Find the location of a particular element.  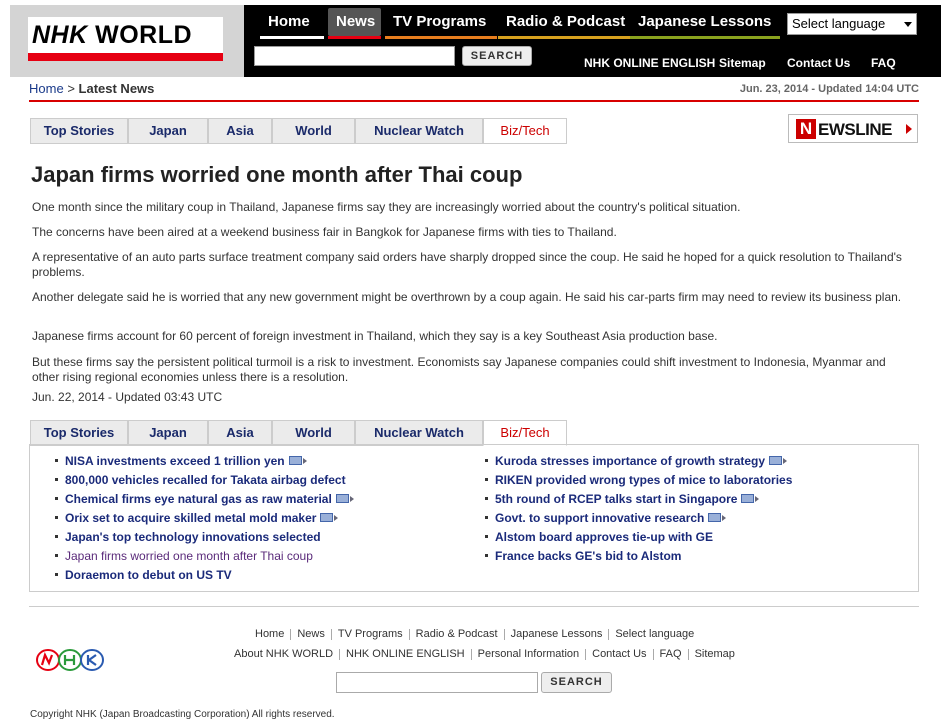

footer-link-news: News is located at coordinates (311, 634).